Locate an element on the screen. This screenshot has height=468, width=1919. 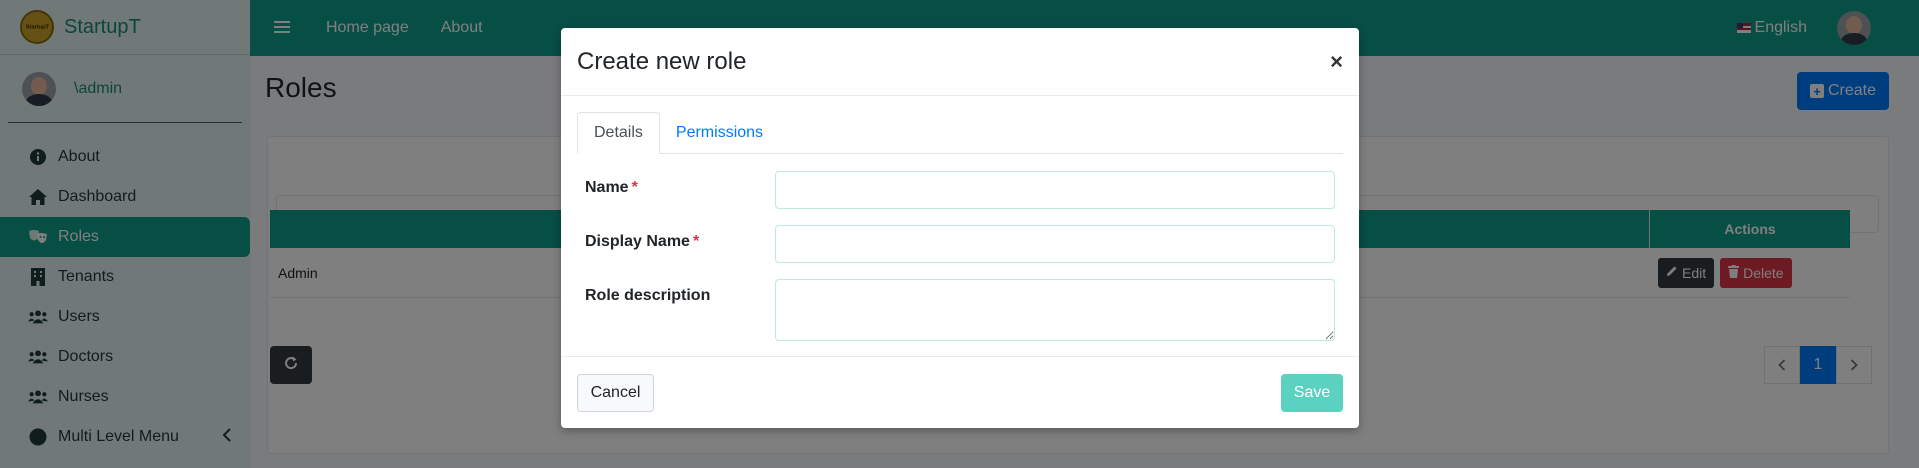
form-row-description: Role description is located at coordinates (960, 310).